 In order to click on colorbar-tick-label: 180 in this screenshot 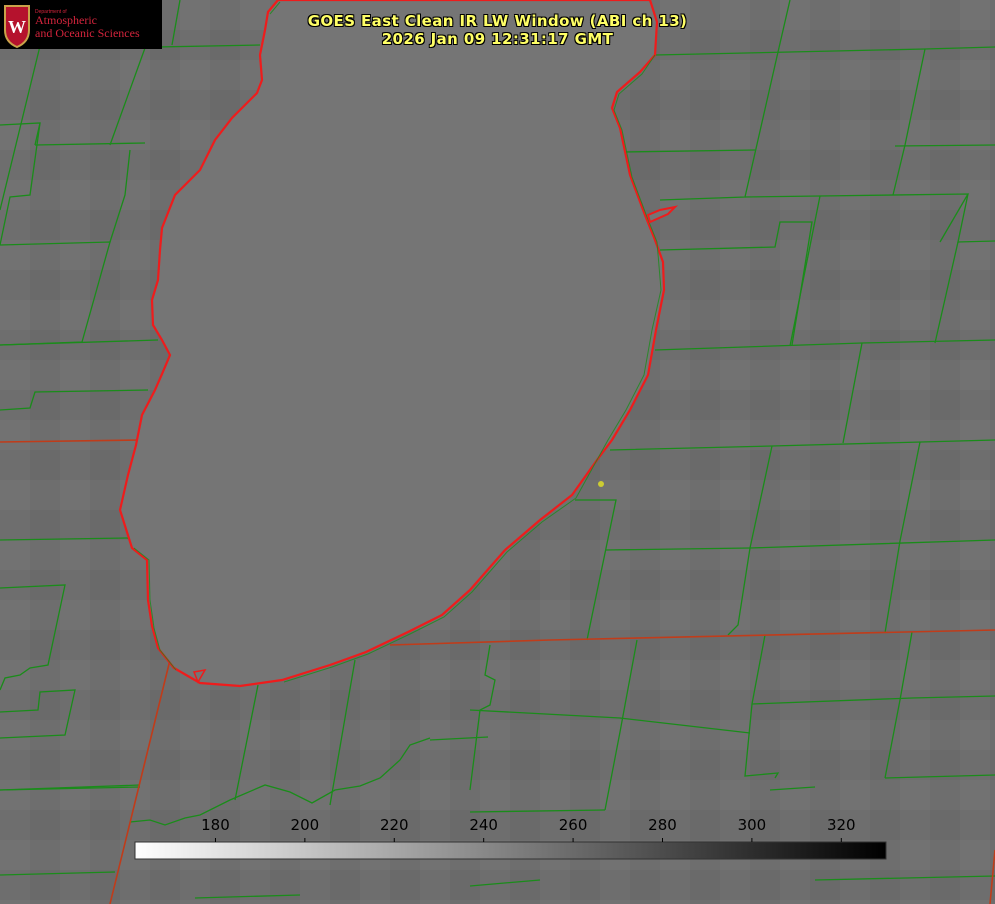, I will do `click(215, 825)`.